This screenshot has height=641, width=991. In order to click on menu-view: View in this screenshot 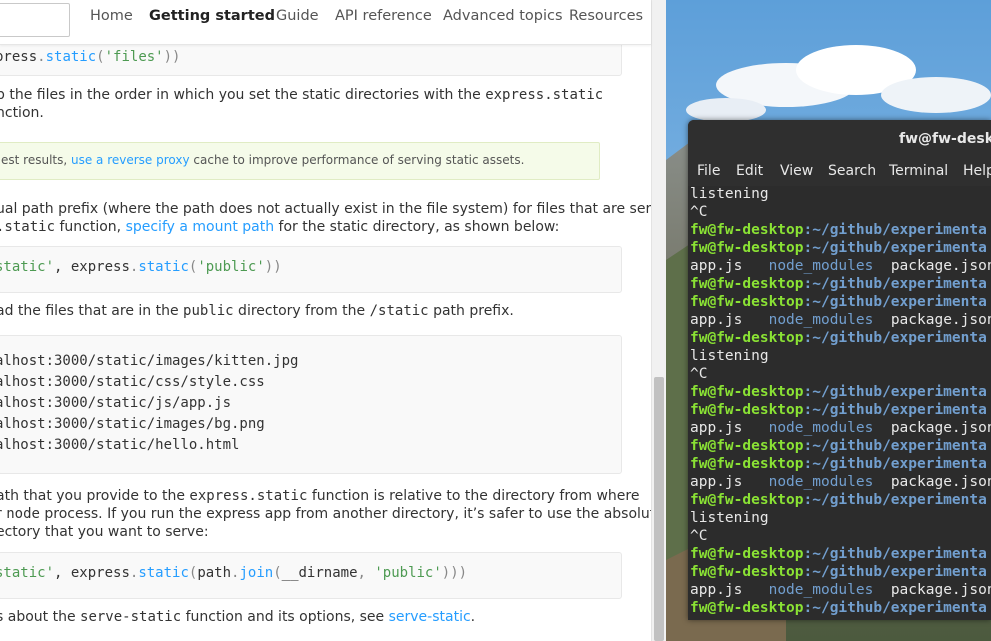, I will do `click(796, 171)`.